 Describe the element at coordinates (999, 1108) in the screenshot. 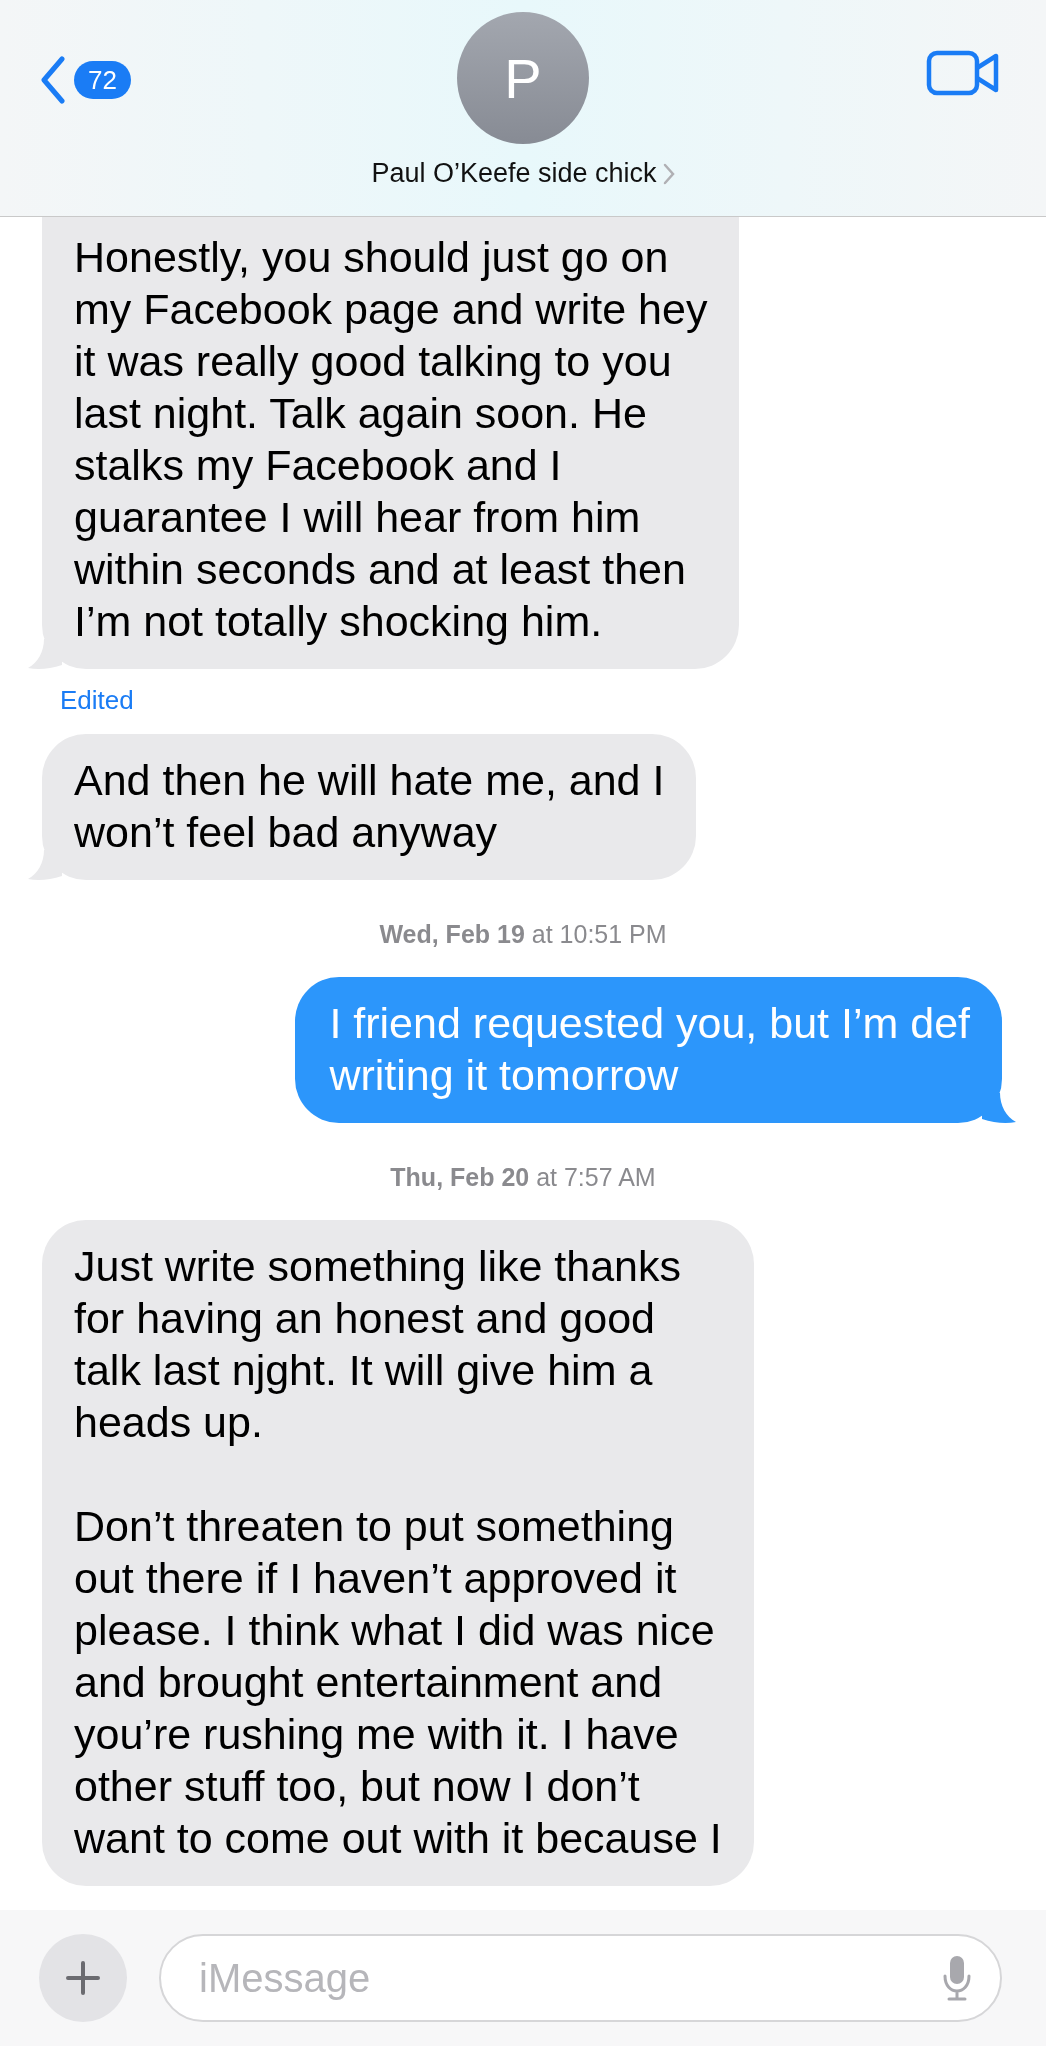

I see `bubble-tail-icon` at that location.